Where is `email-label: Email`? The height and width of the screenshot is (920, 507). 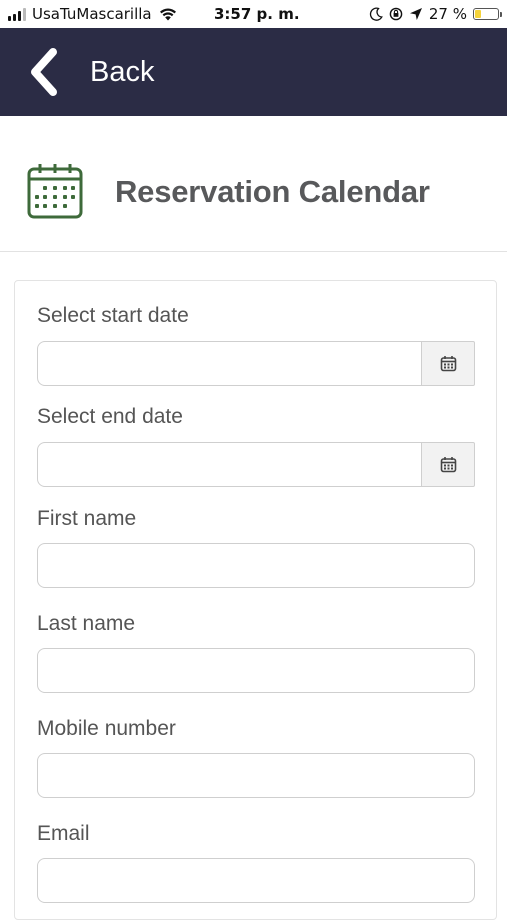 email-label: Email is located at coordinates (63, 833).